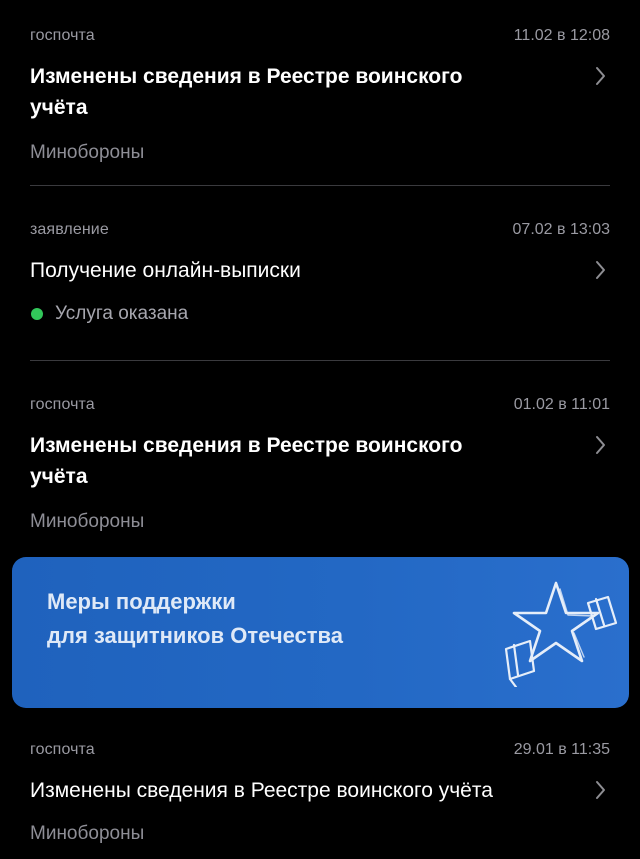 The image size is (640, 859). What do you see at coordinates (122, 313) in the screenshot?
I see `status-label: Услуга оказана` at bounding box center [122, 313].